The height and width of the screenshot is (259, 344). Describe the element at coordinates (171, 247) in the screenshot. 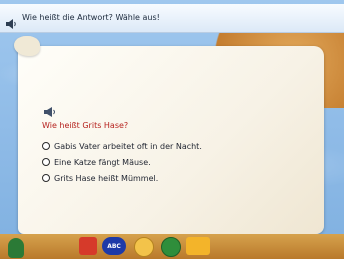

I see `globe-icon` at that location.